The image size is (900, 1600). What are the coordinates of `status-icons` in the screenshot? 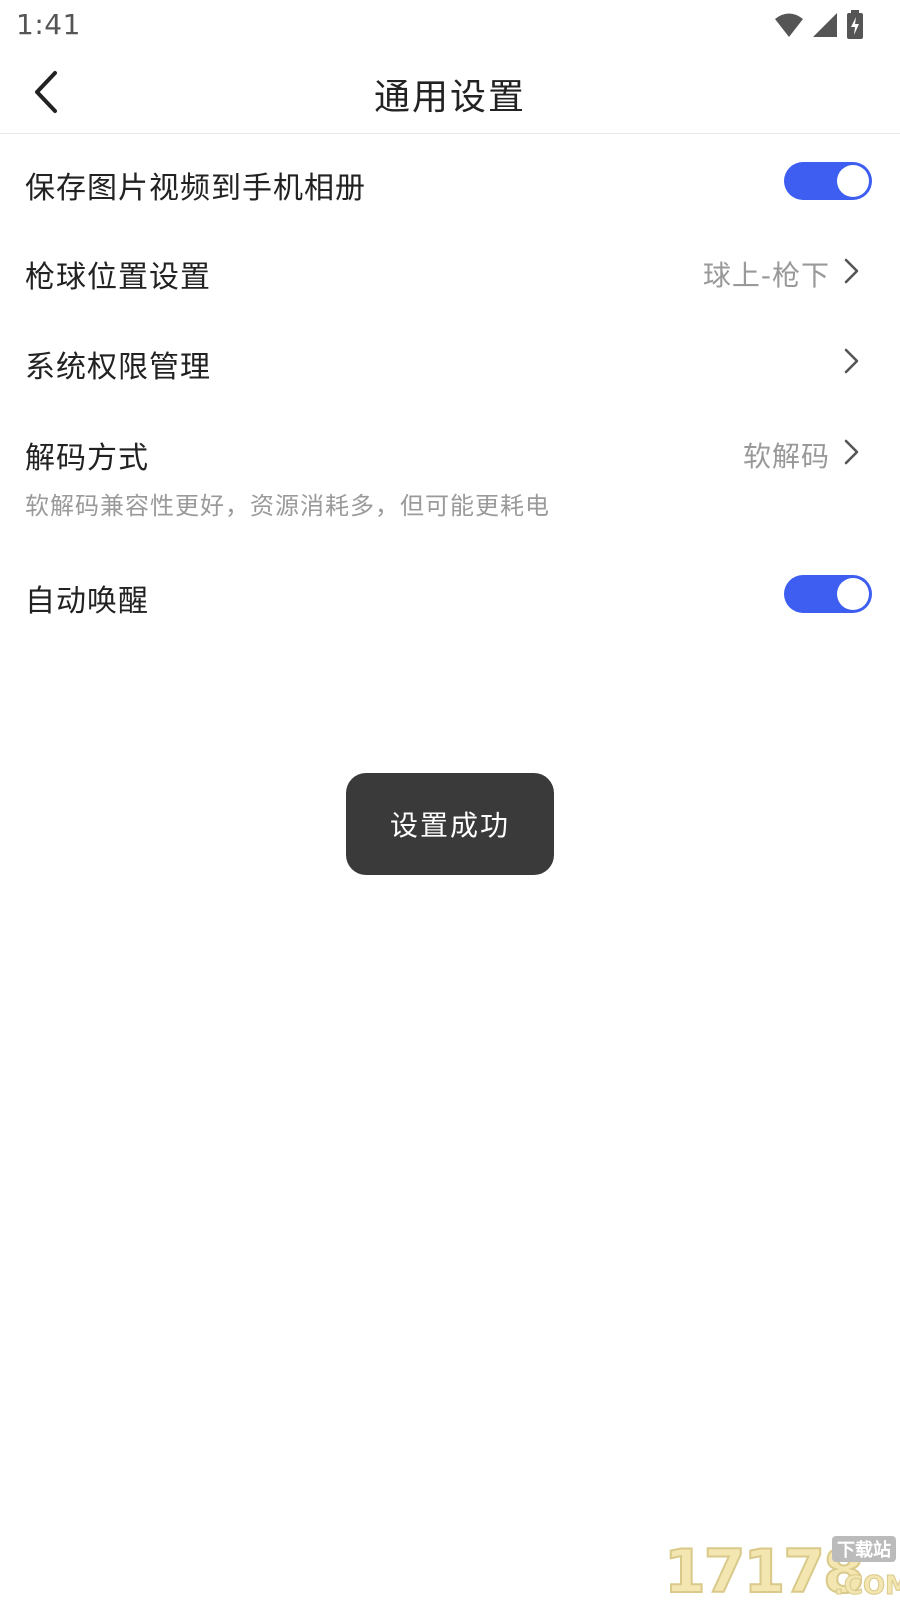 It's located at (819, 25).